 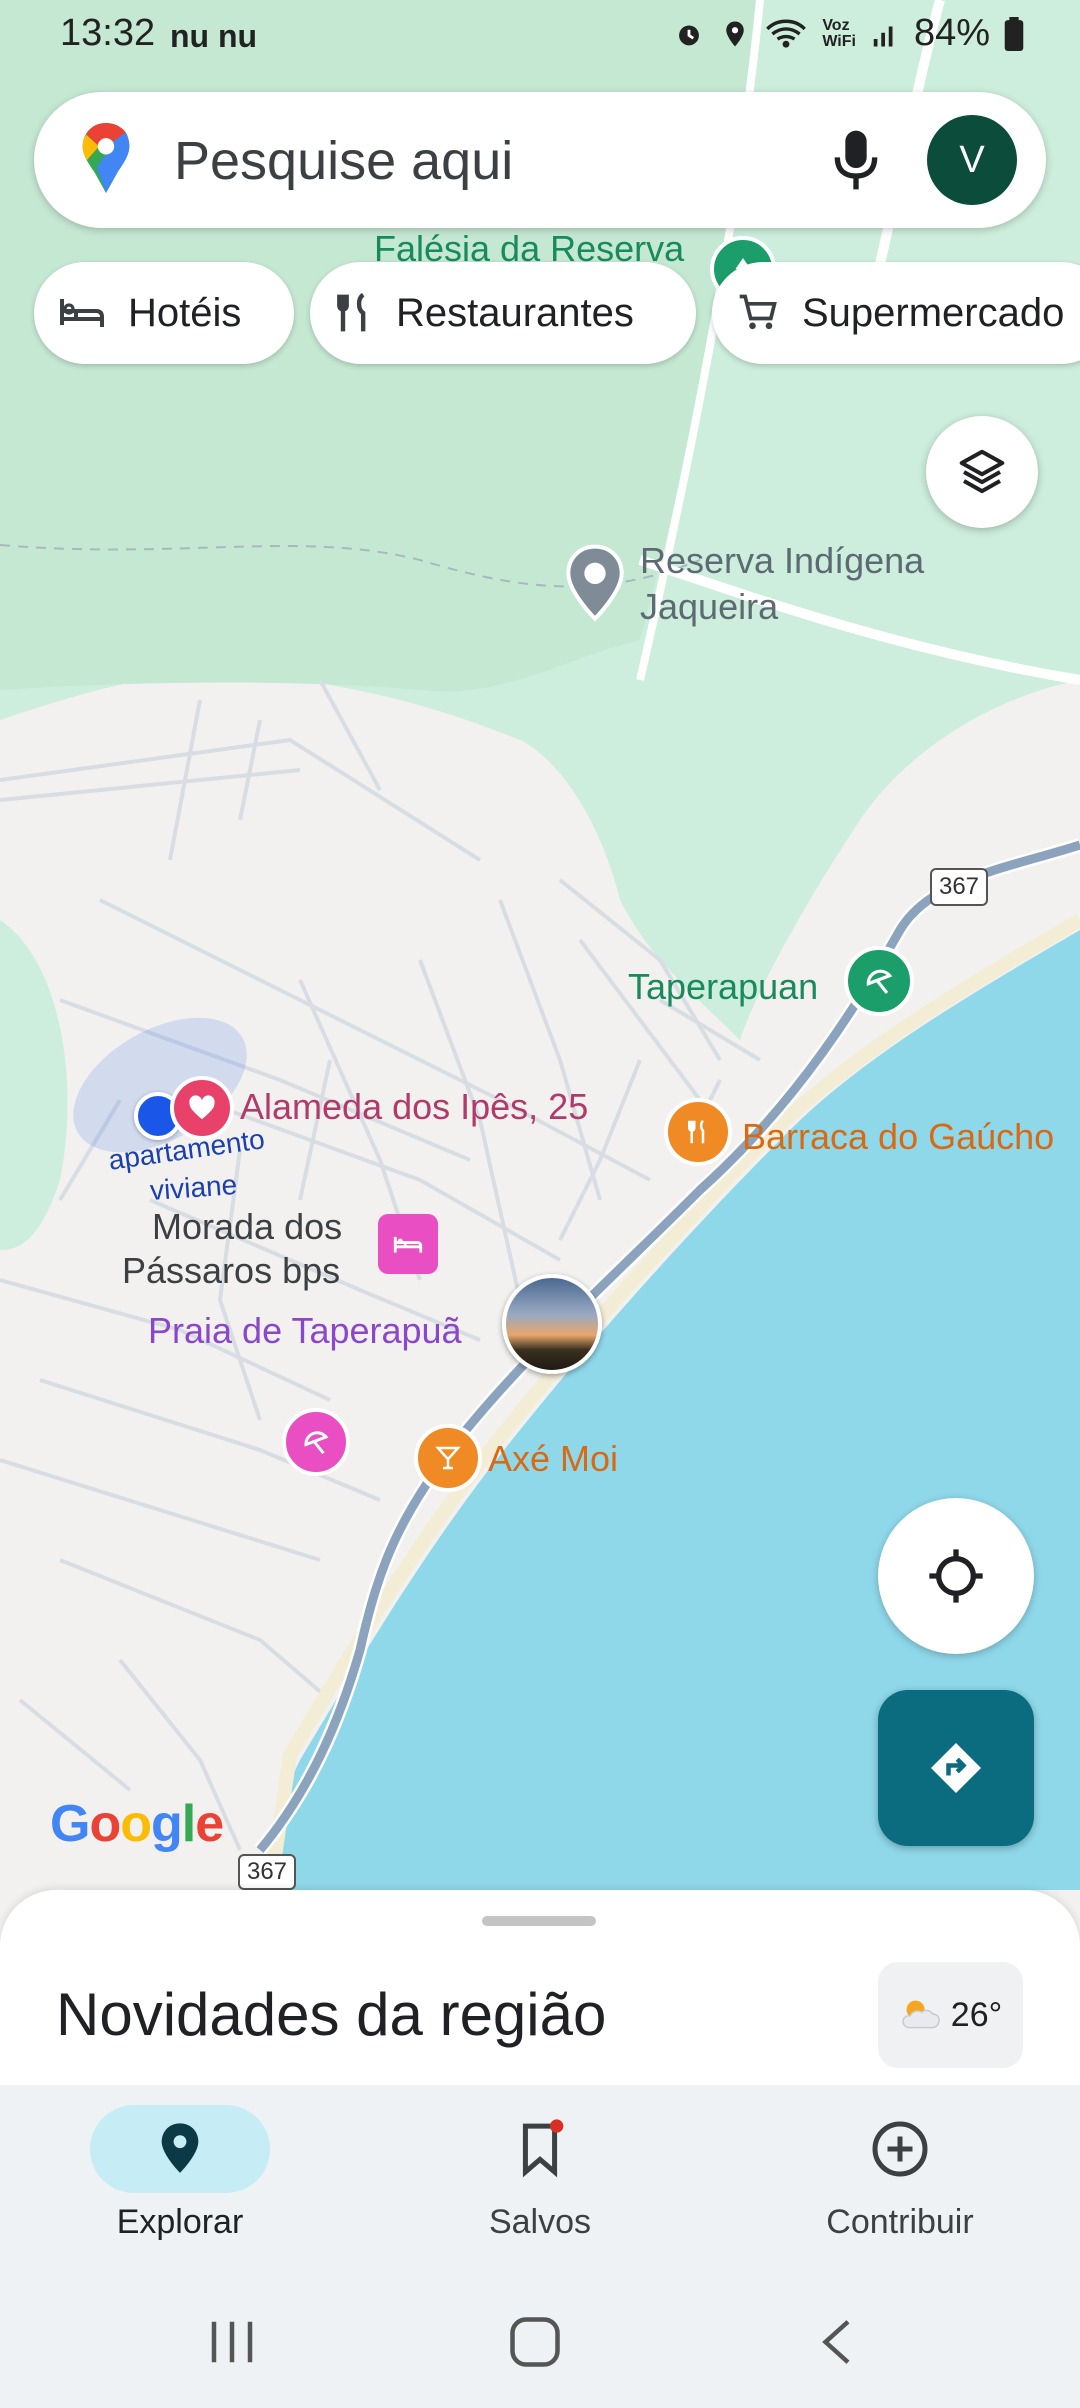 What do you see at coordinates (595, 586) in the screenshot?
I see `reserva-pin-icon` at bounding box center [595, 586].